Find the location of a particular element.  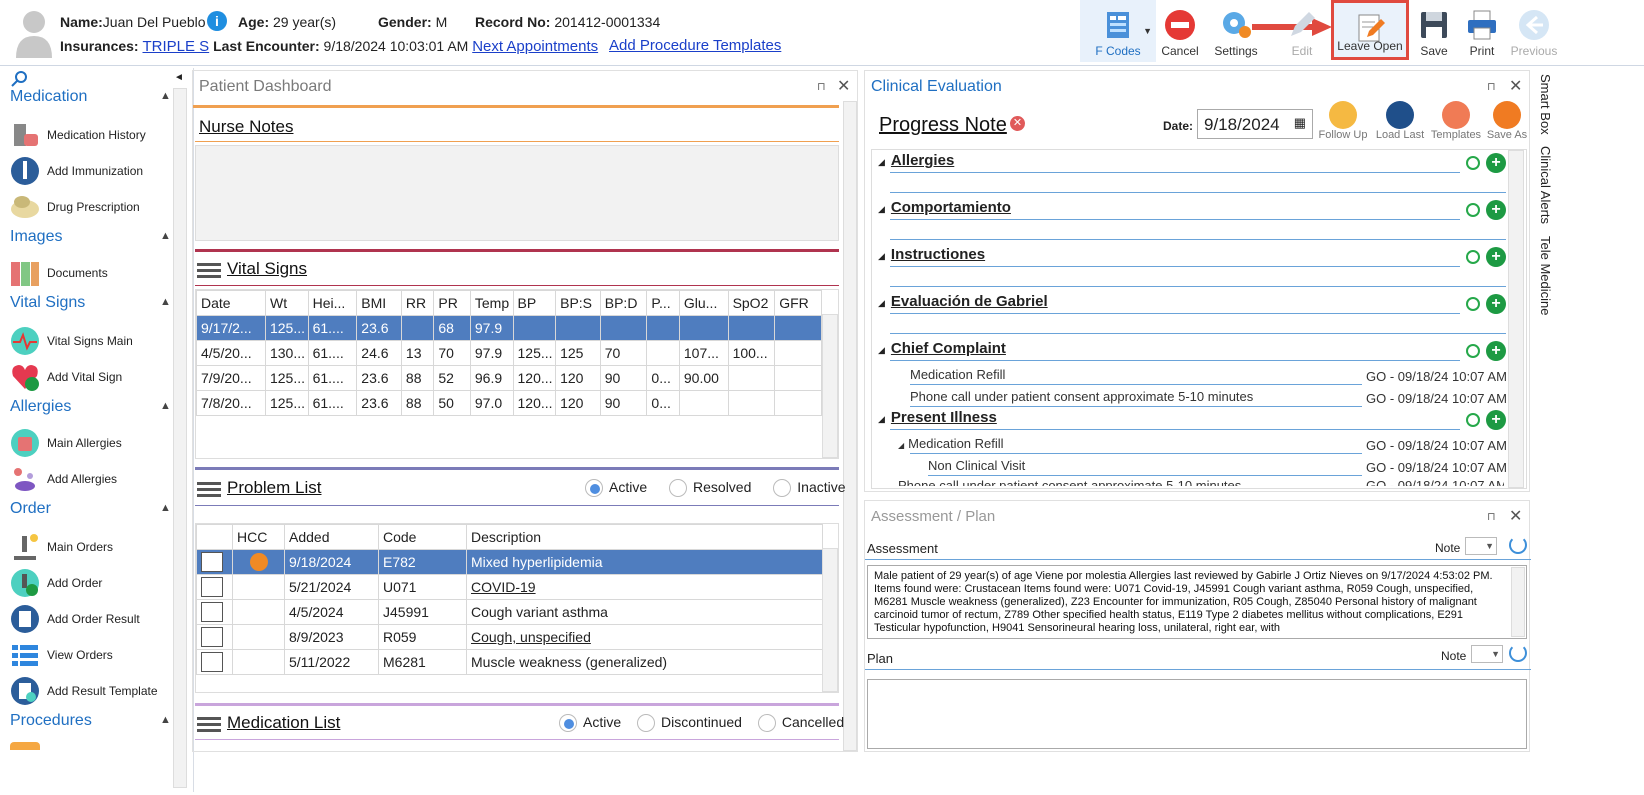

cancel-button: Cancel is located at coordinates (1180, 31).